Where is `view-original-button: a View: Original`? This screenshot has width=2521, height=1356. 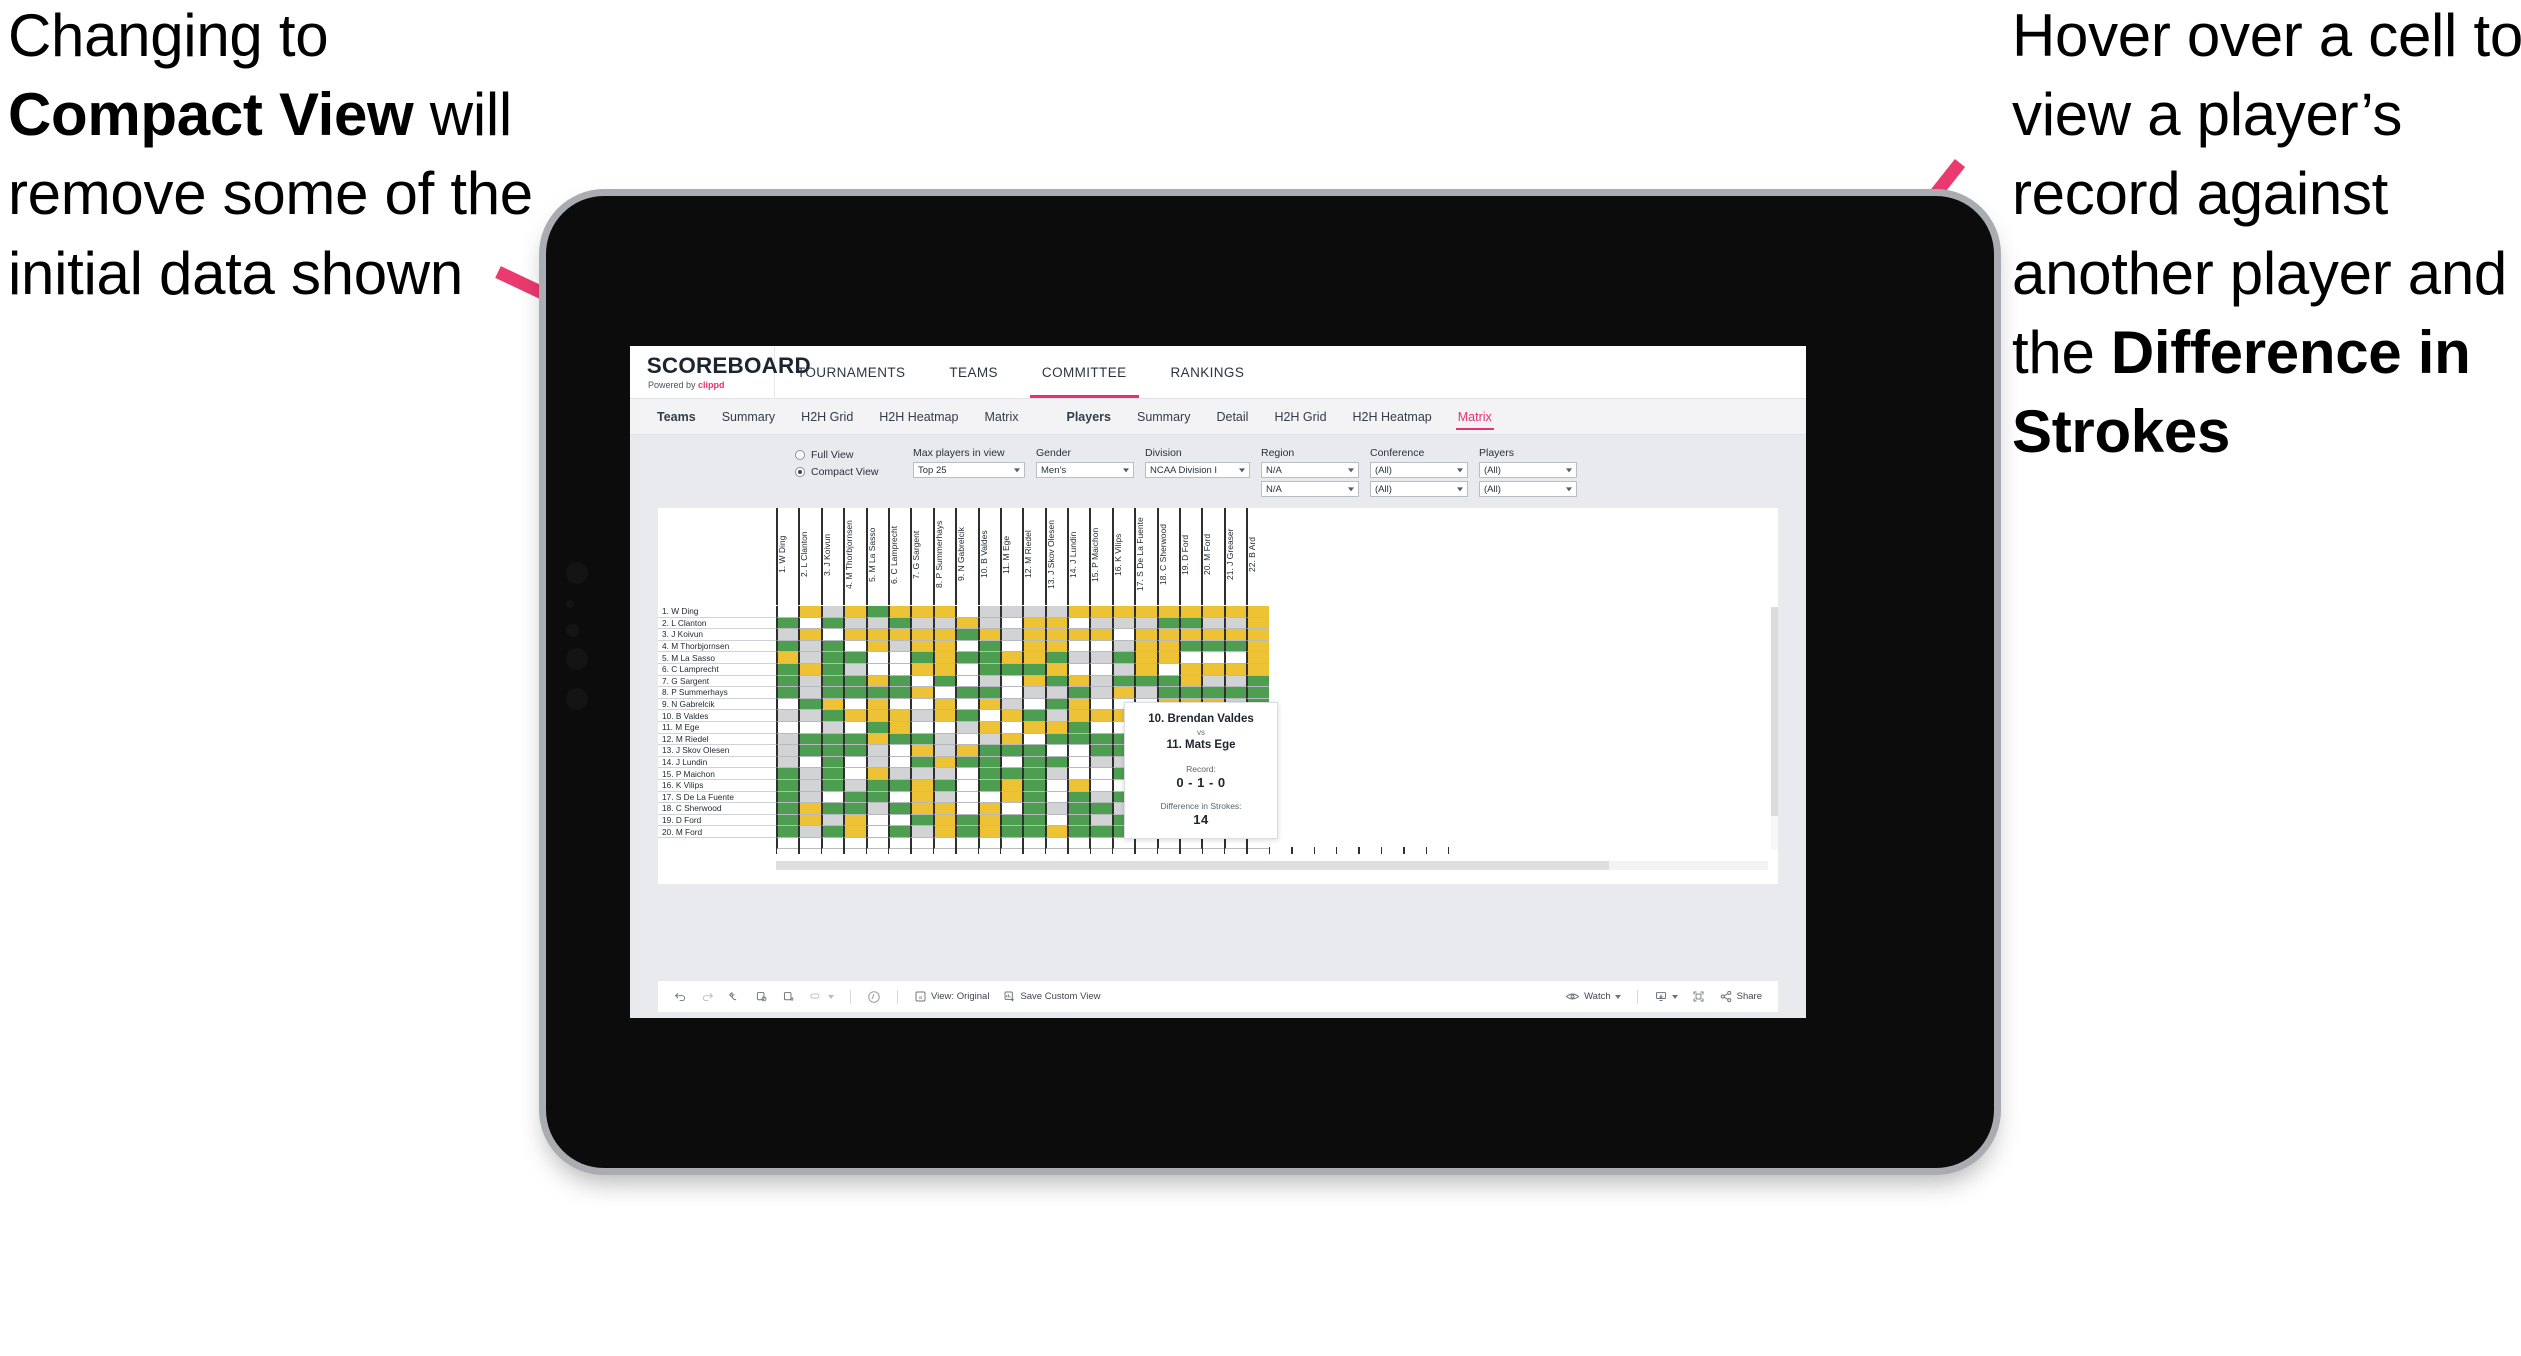 view-original-button: a View: Original is located at coordinates (951, 997).